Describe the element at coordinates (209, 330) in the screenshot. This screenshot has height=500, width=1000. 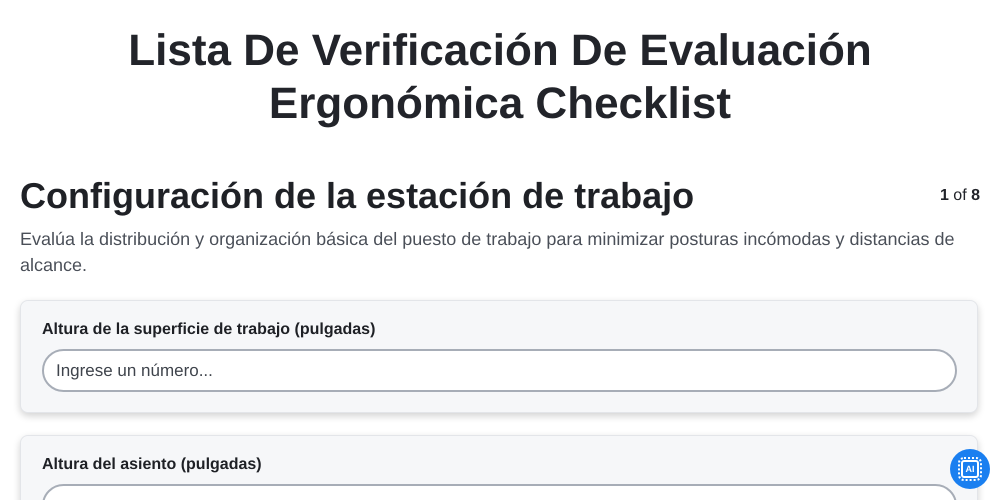
I see `question-label: Altura de la superficie de trabajo (pulgadas)` at that location.